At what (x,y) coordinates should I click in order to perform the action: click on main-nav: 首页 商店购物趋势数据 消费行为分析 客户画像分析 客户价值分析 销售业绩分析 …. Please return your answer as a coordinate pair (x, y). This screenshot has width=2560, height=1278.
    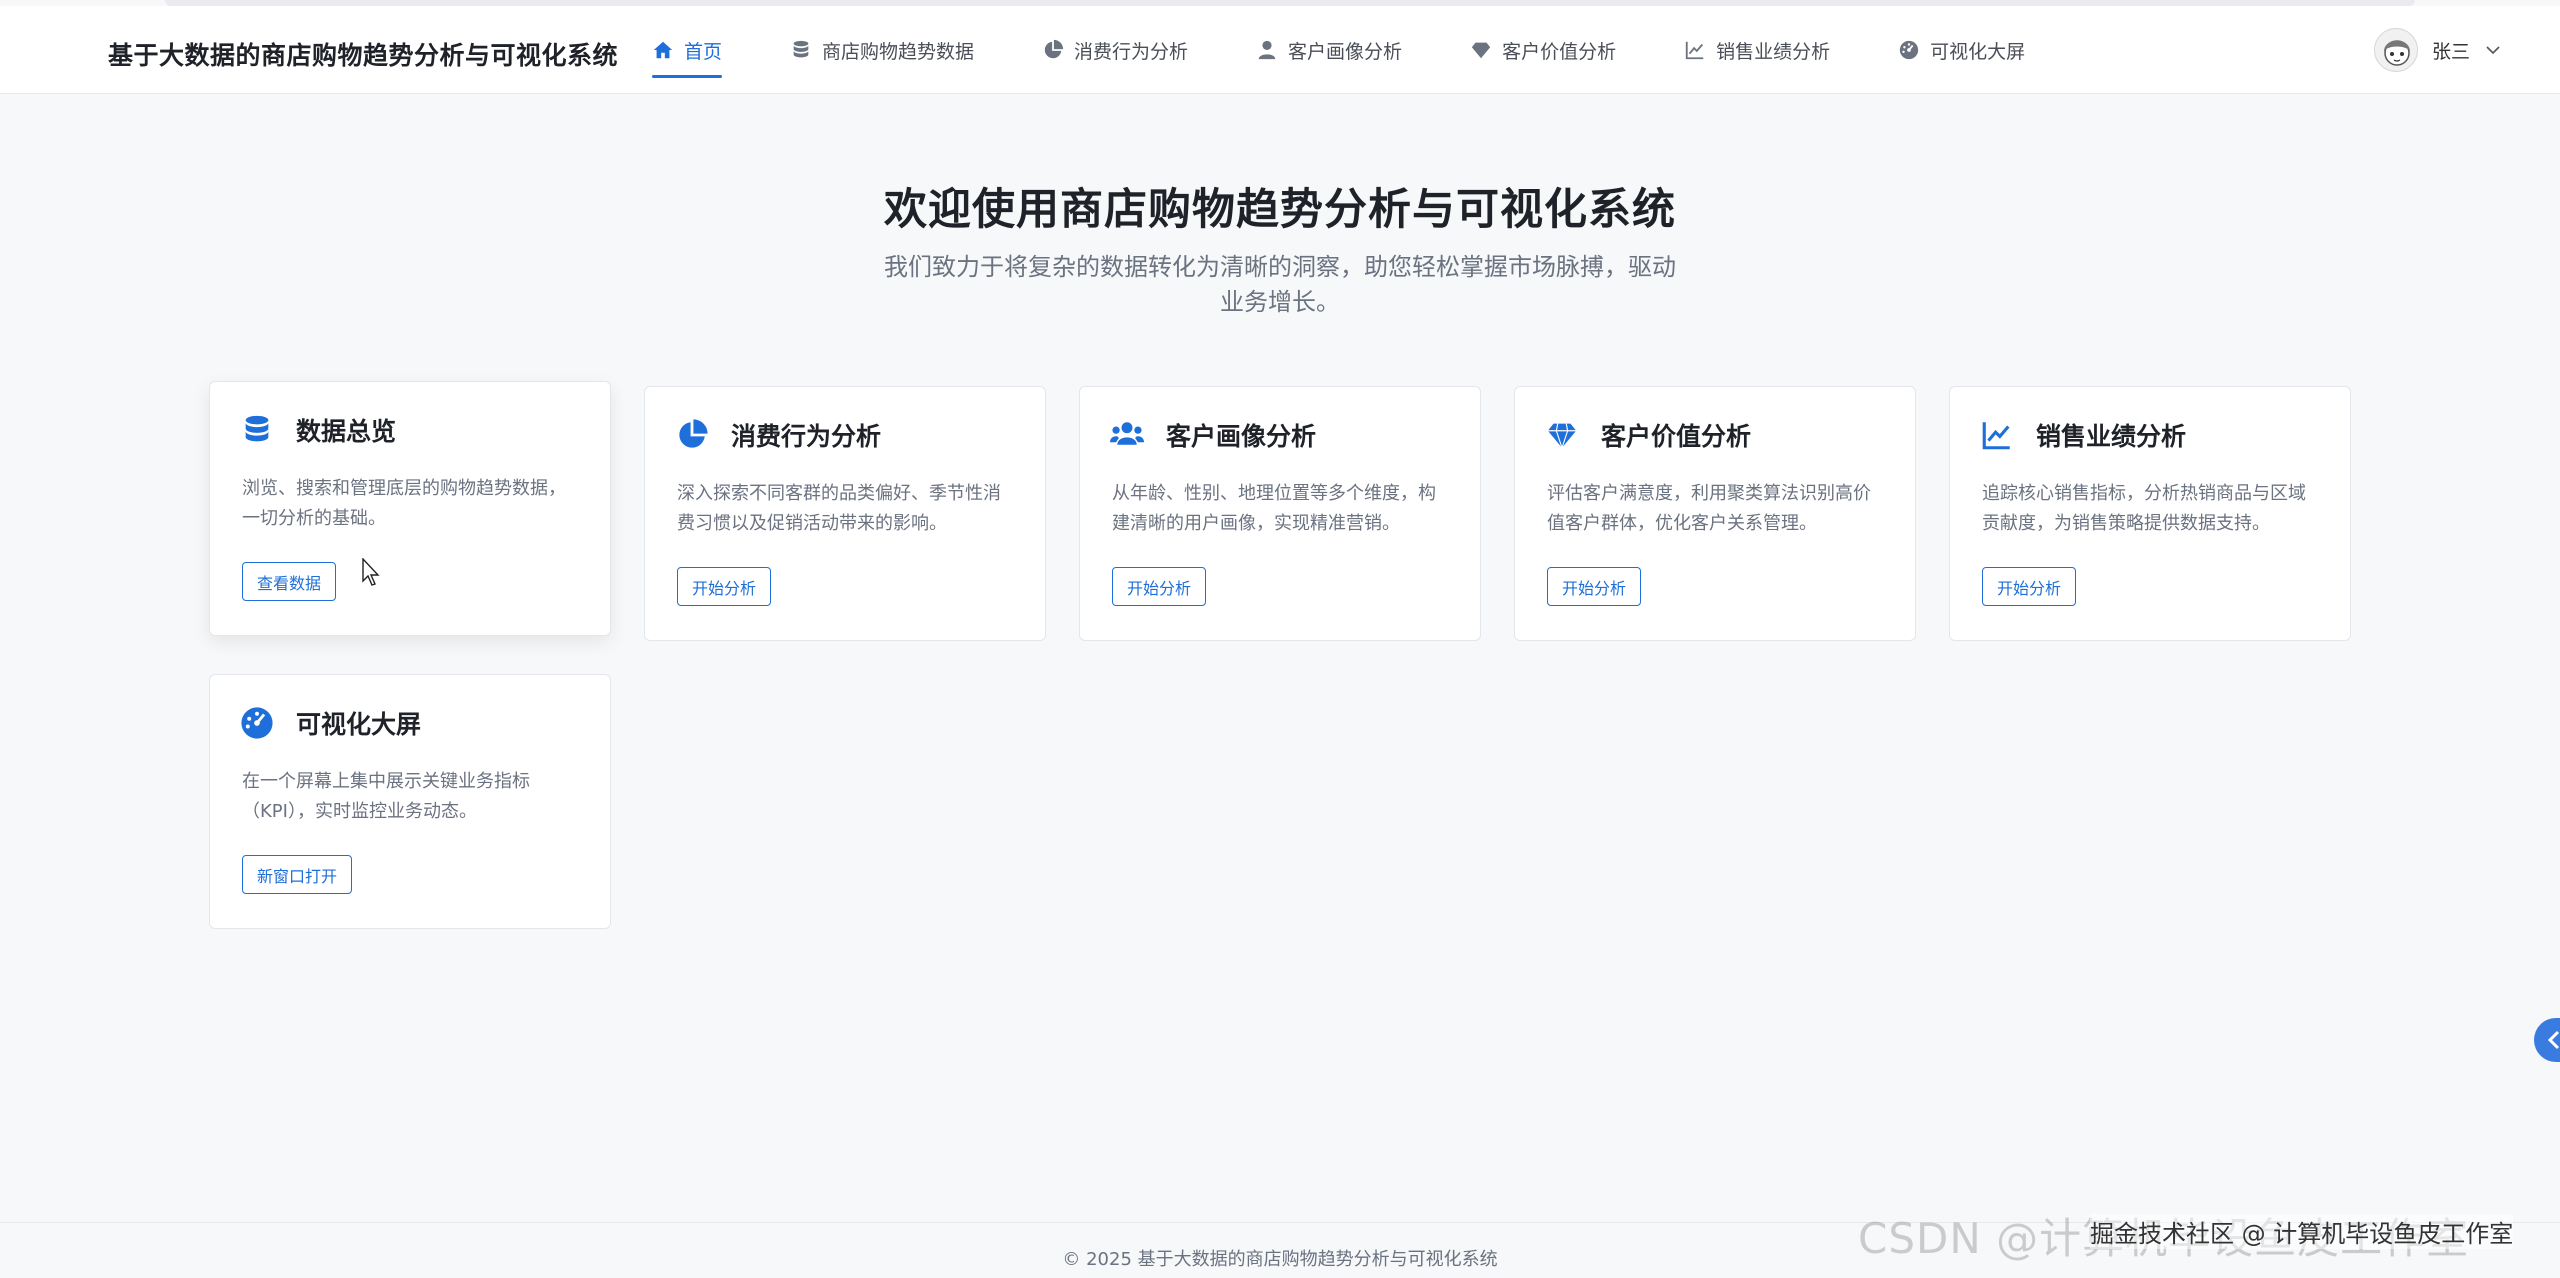
    Looking at the image, I should click on (1338, 50).